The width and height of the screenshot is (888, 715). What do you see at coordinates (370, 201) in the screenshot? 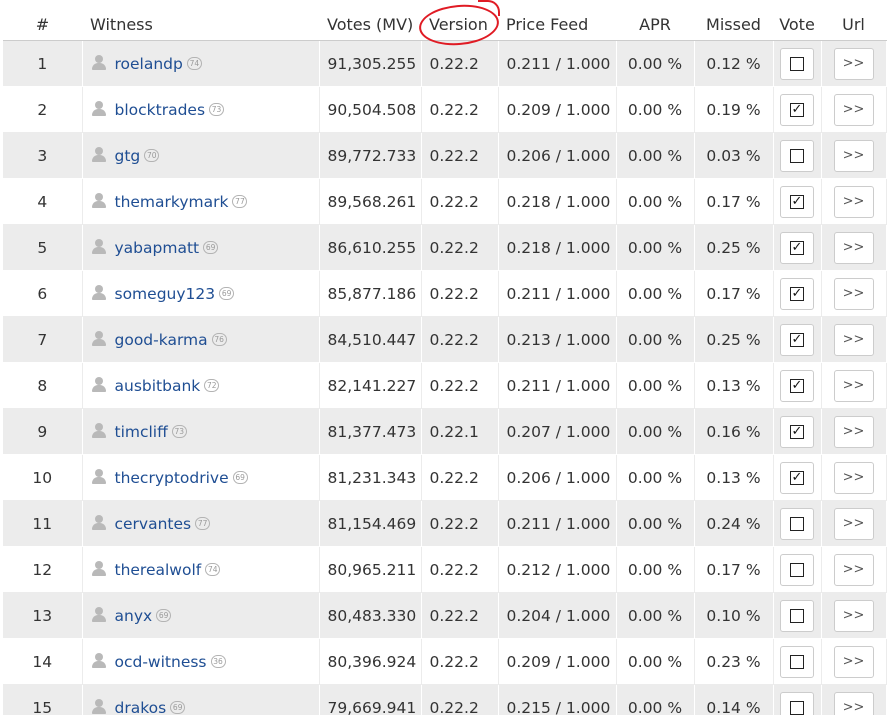
I see `votes-cell: 89,568.261` at bounding box center [370, 201].